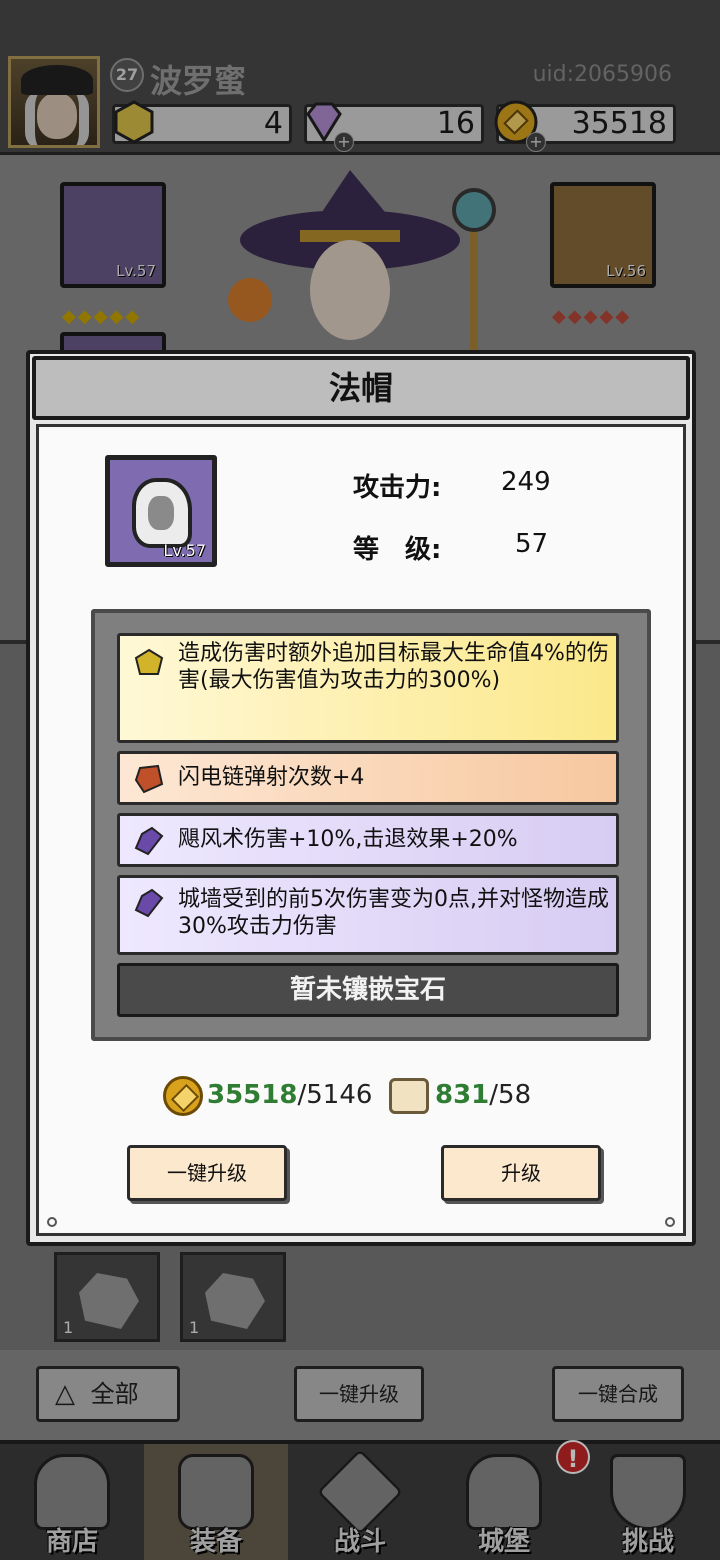  I want to click on attack-label: 攻击力:, so click(397, 488).